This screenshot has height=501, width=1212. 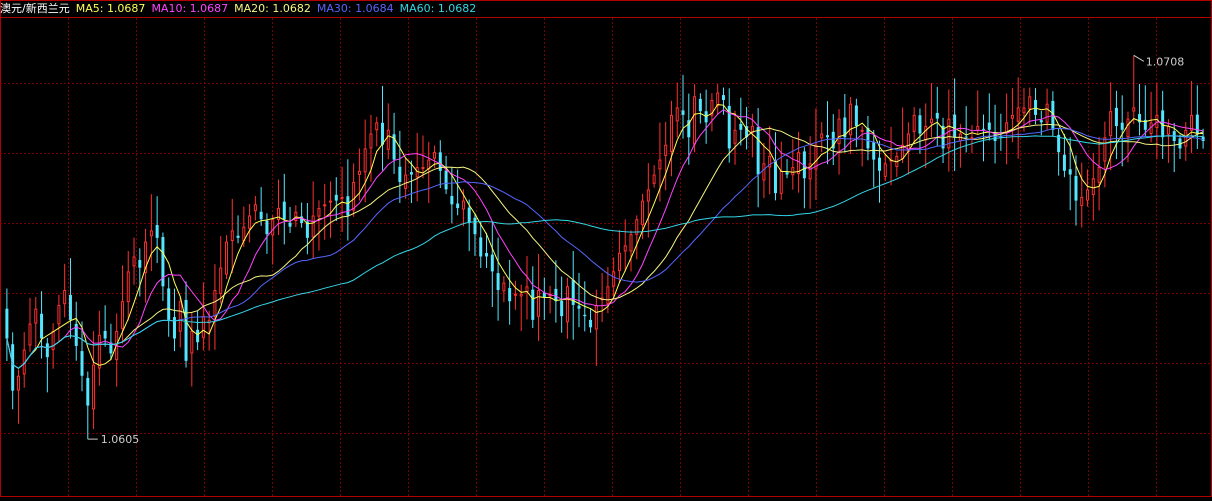 What do you see at coordinates (120, 439) in the screenshot?
I see `low-annotation: 1.0605` at bounding box center [120, 439].